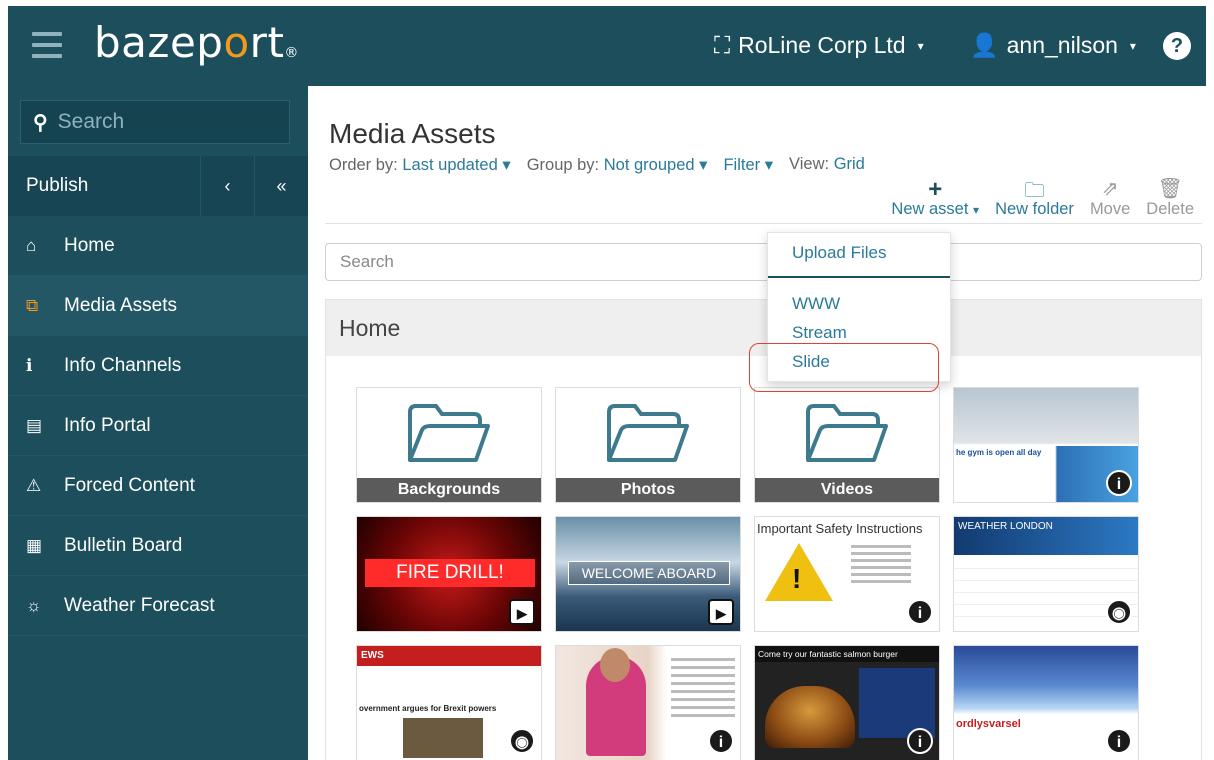 The image size is (1214, 760). I want to click on portal-icon: ▤, so click(34, 425).